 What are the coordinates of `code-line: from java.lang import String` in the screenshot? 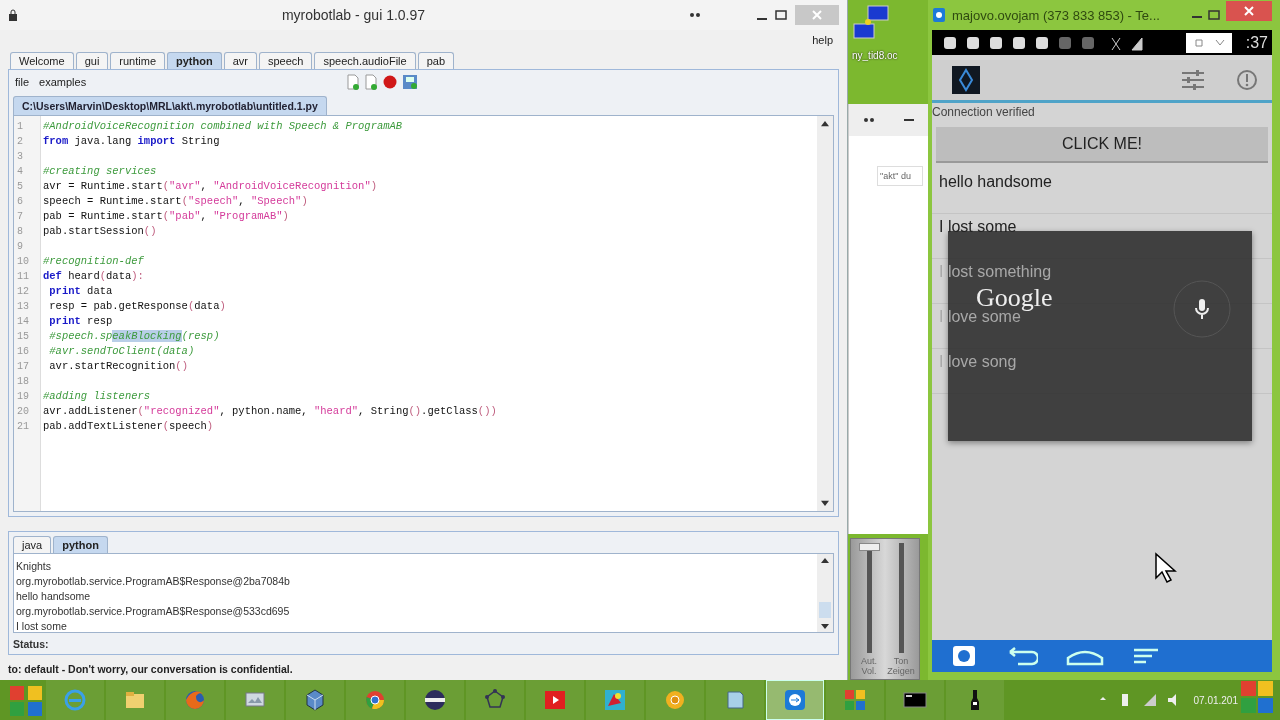 It's located at (132, 141).